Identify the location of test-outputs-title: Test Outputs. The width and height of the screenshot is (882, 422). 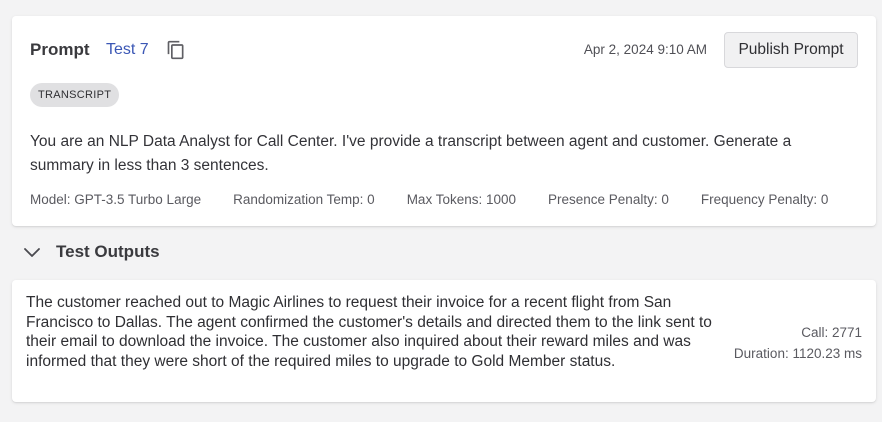
(108, 251).